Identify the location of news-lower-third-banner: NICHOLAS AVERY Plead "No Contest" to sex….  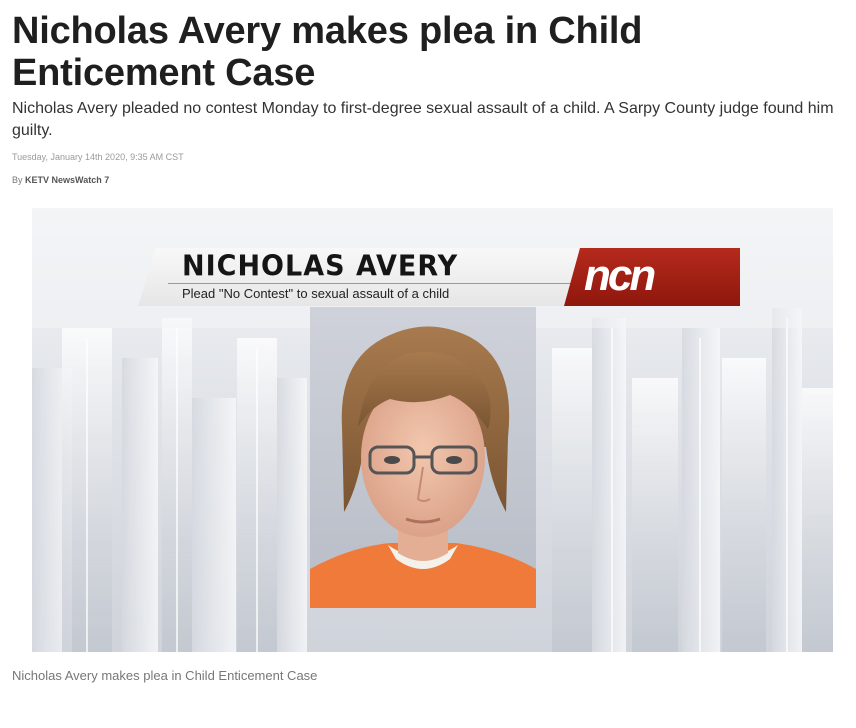
(439, 277).